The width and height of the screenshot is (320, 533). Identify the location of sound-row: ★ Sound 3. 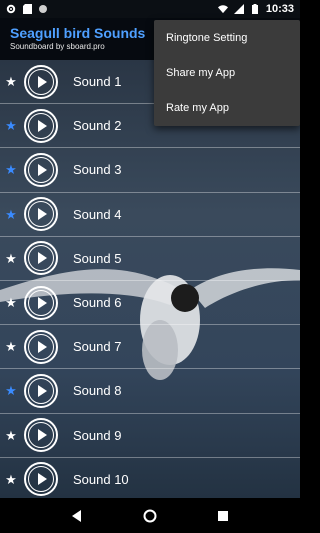
(150, 170).